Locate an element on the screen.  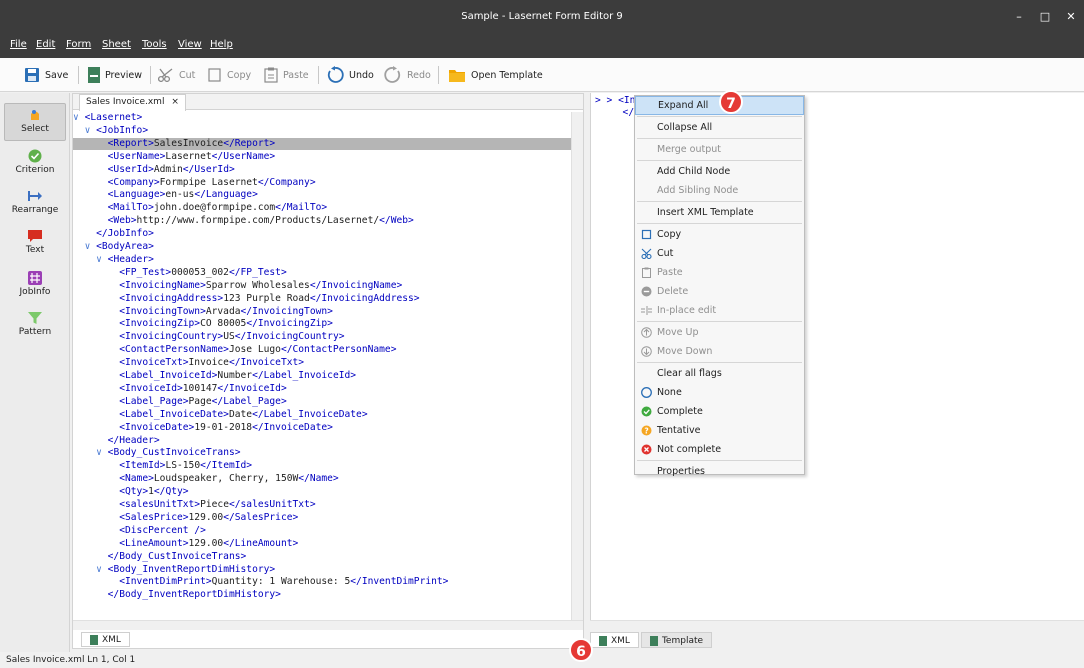
copy-button: Copy is located at coordinates (229, 75).